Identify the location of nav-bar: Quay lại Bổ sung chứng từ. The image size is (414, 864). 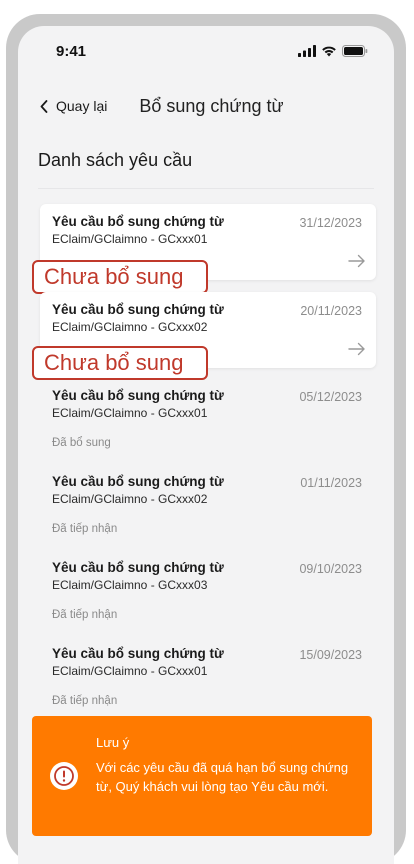
(206, 106).